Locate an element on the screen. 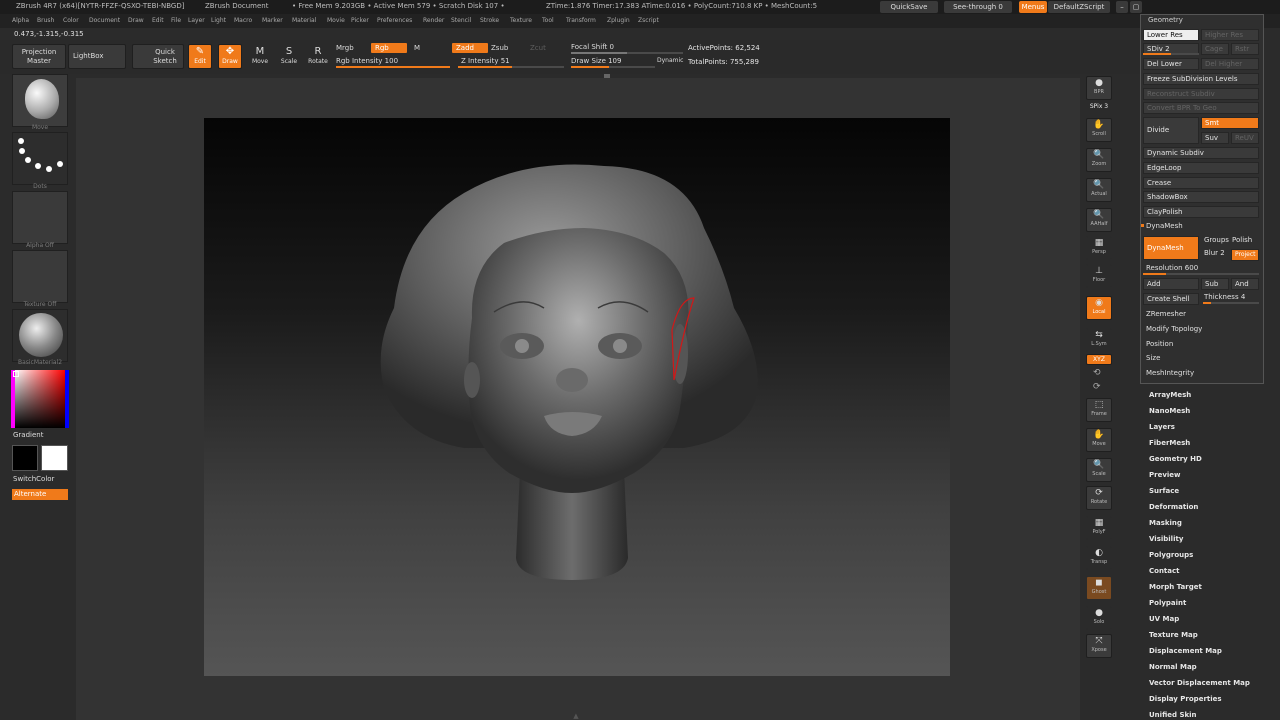 This screenshot has height=720, width=1280. rgb-toggle: Rgb is located at coordinates (389, 48).